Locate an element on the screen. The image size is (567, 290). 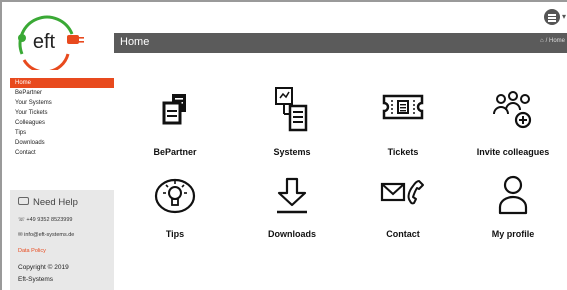
help-phone-text: +49 9352 8523999 is located at coordinates (49, 220).